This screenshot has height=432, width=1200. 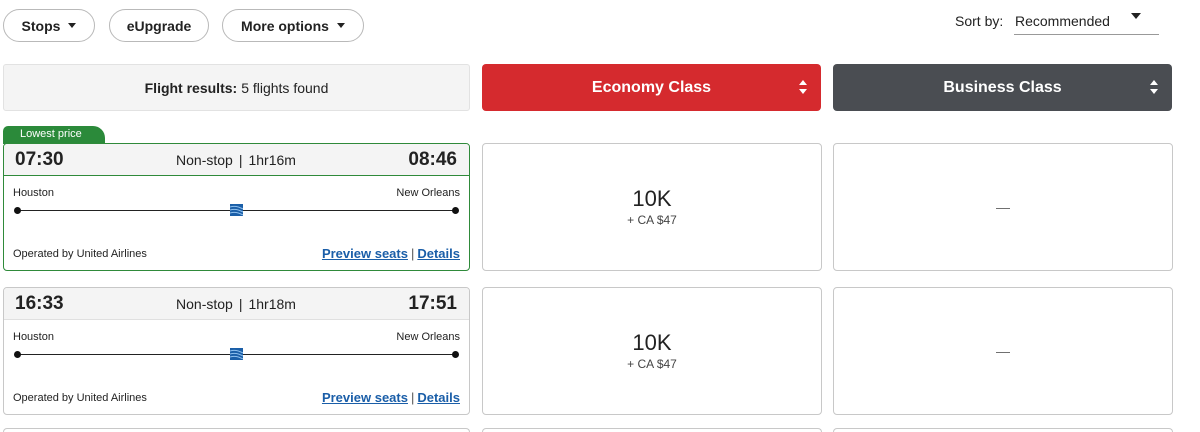 I want to click on more-options-label: More options, so click(x=285, y=25).